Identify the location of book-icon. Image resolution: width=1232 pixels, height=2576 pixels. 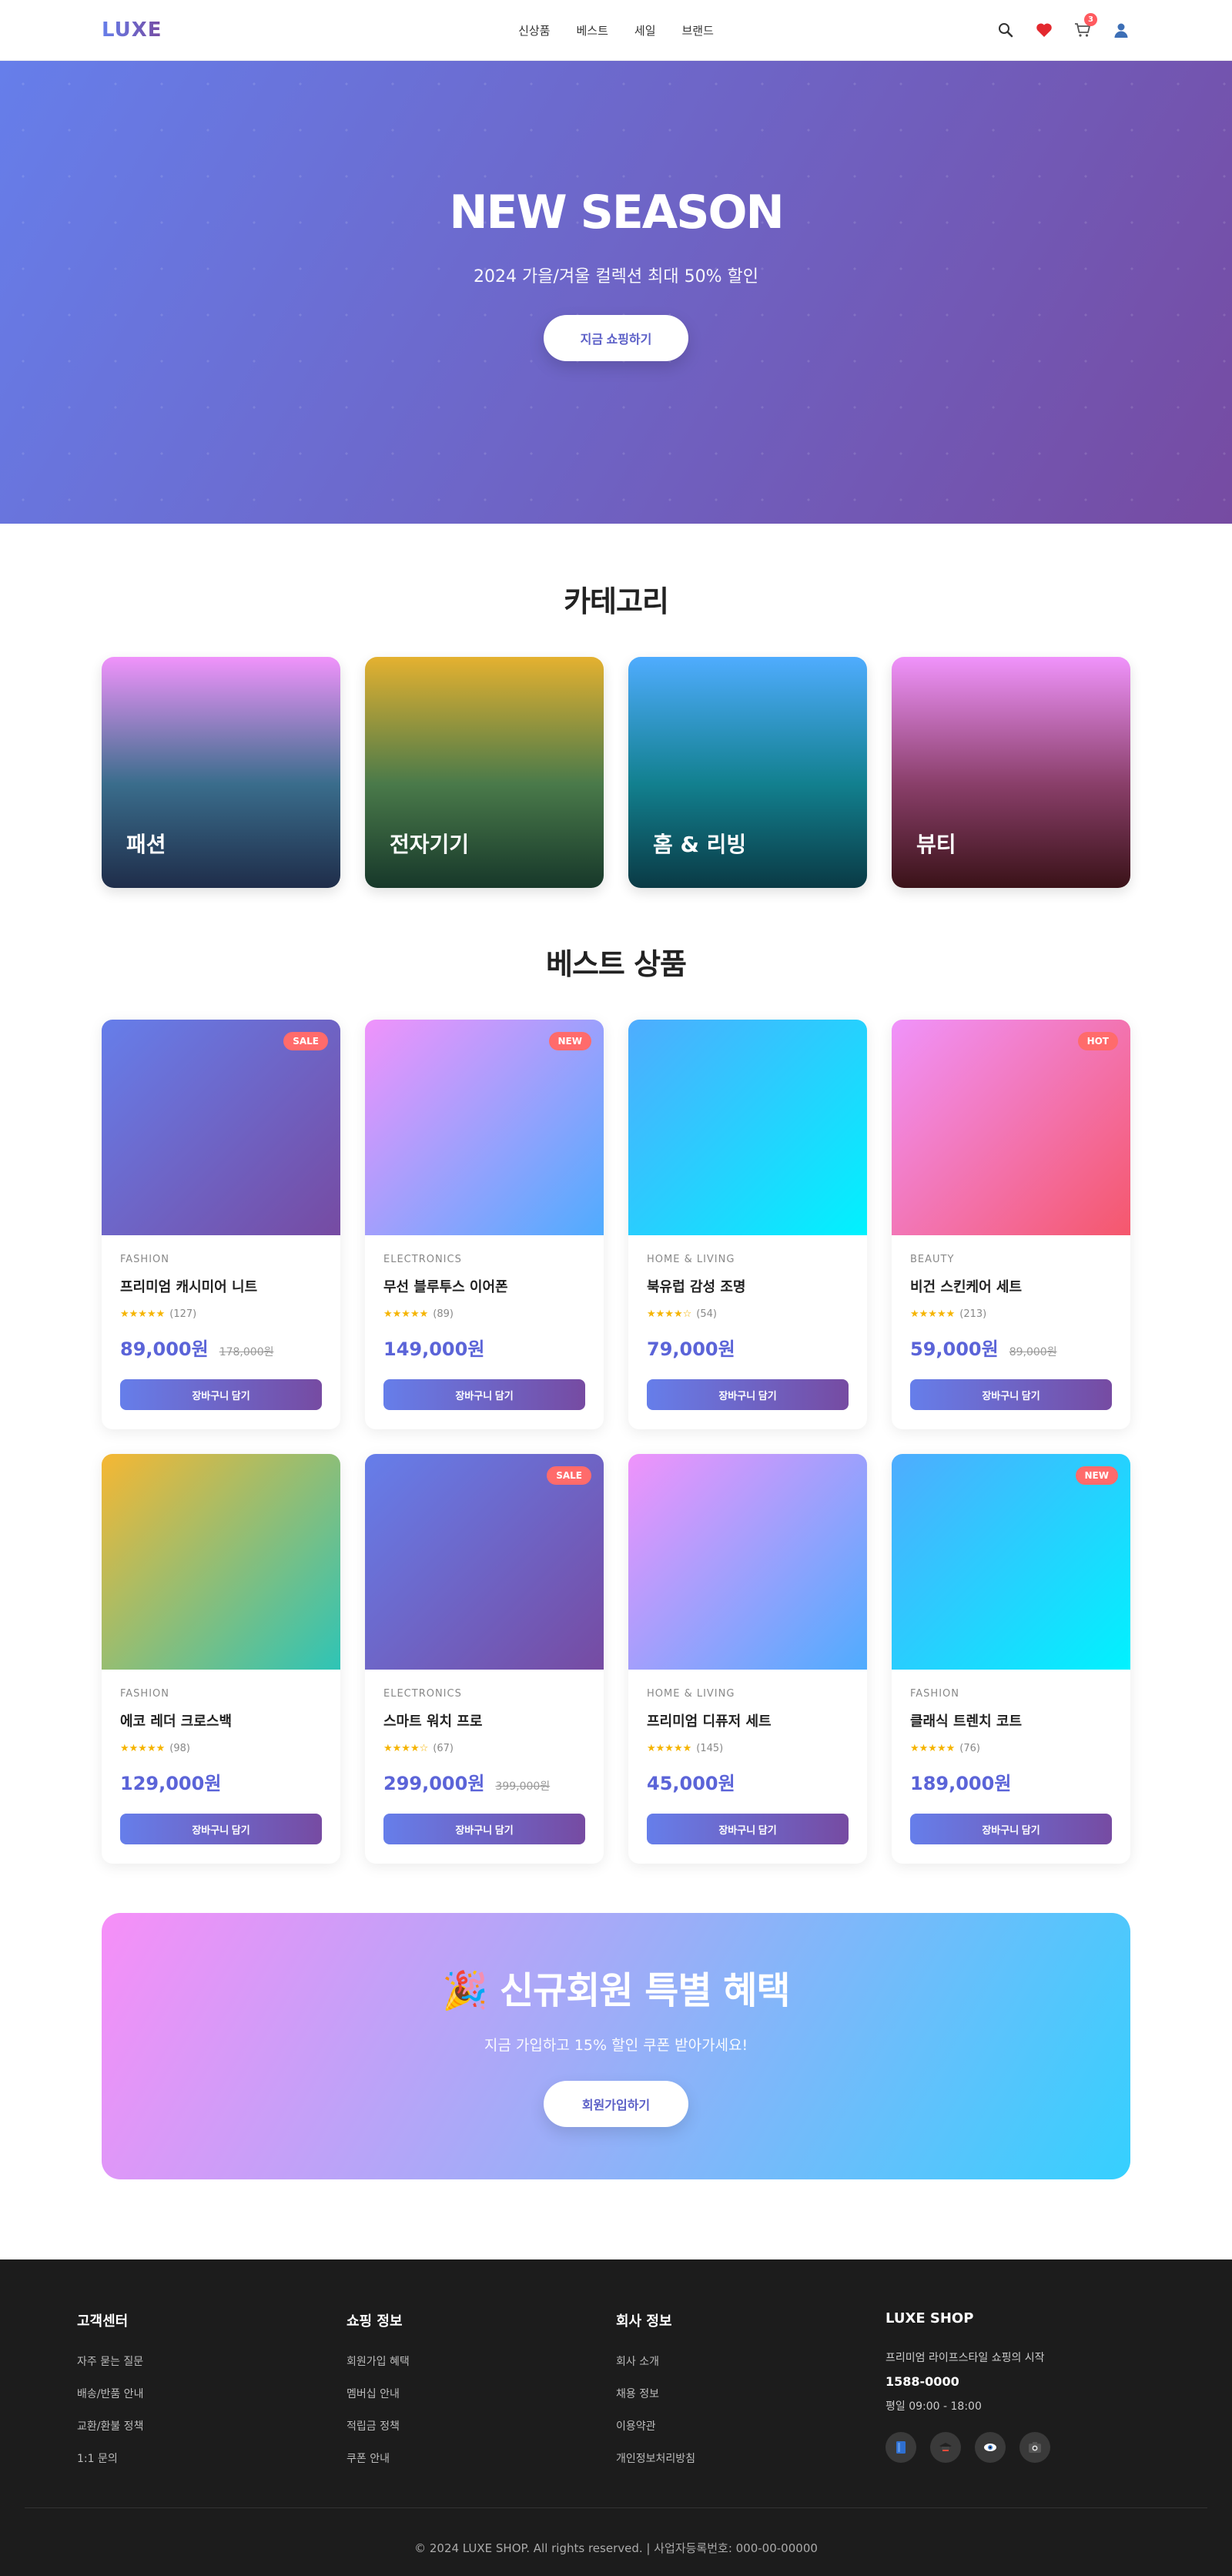
(901, 2447).